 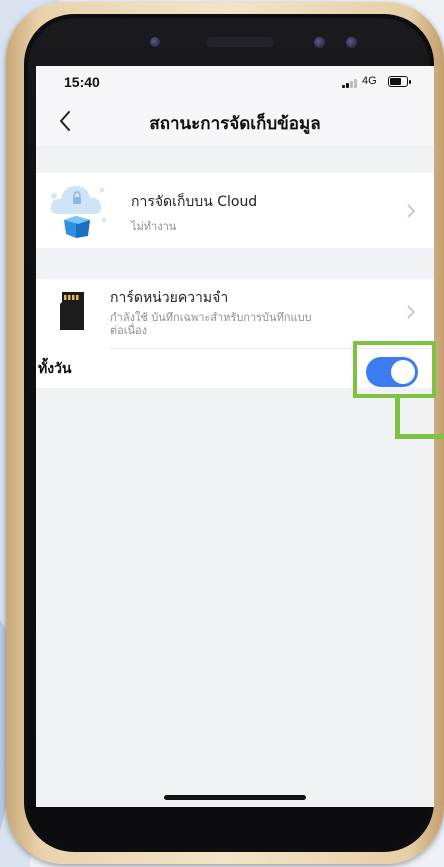 I want to click on sd-card-icon, so click(x=72, y=311).